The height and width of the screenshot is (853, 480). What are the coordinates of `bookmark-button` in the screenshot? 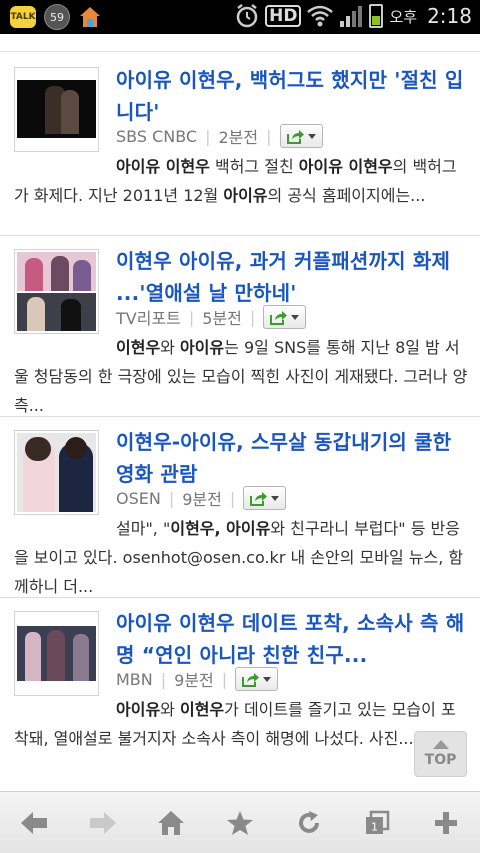 It's located at (240, 823).